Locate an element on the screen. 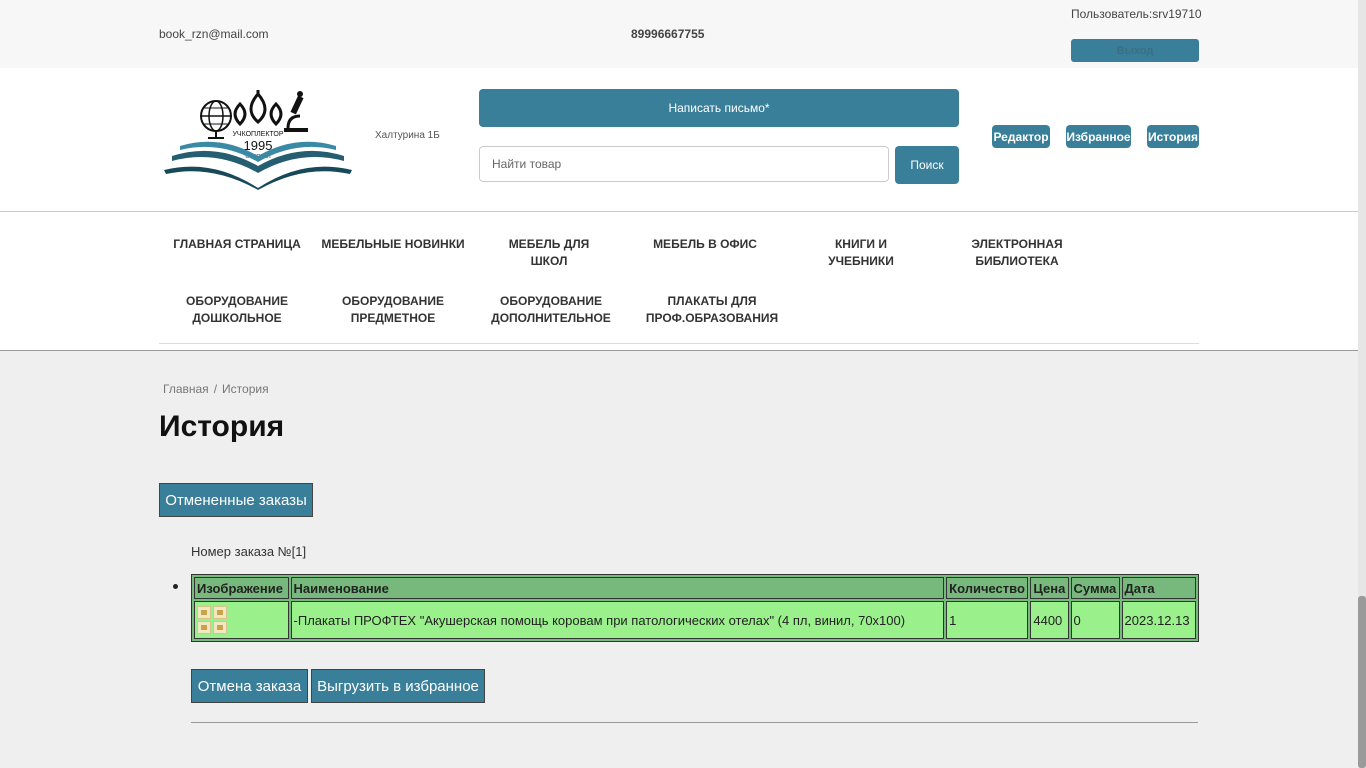 Image resolution: width=1366 pixels, height=768 pixels. globe-icon is located at coordinates (216, 119).